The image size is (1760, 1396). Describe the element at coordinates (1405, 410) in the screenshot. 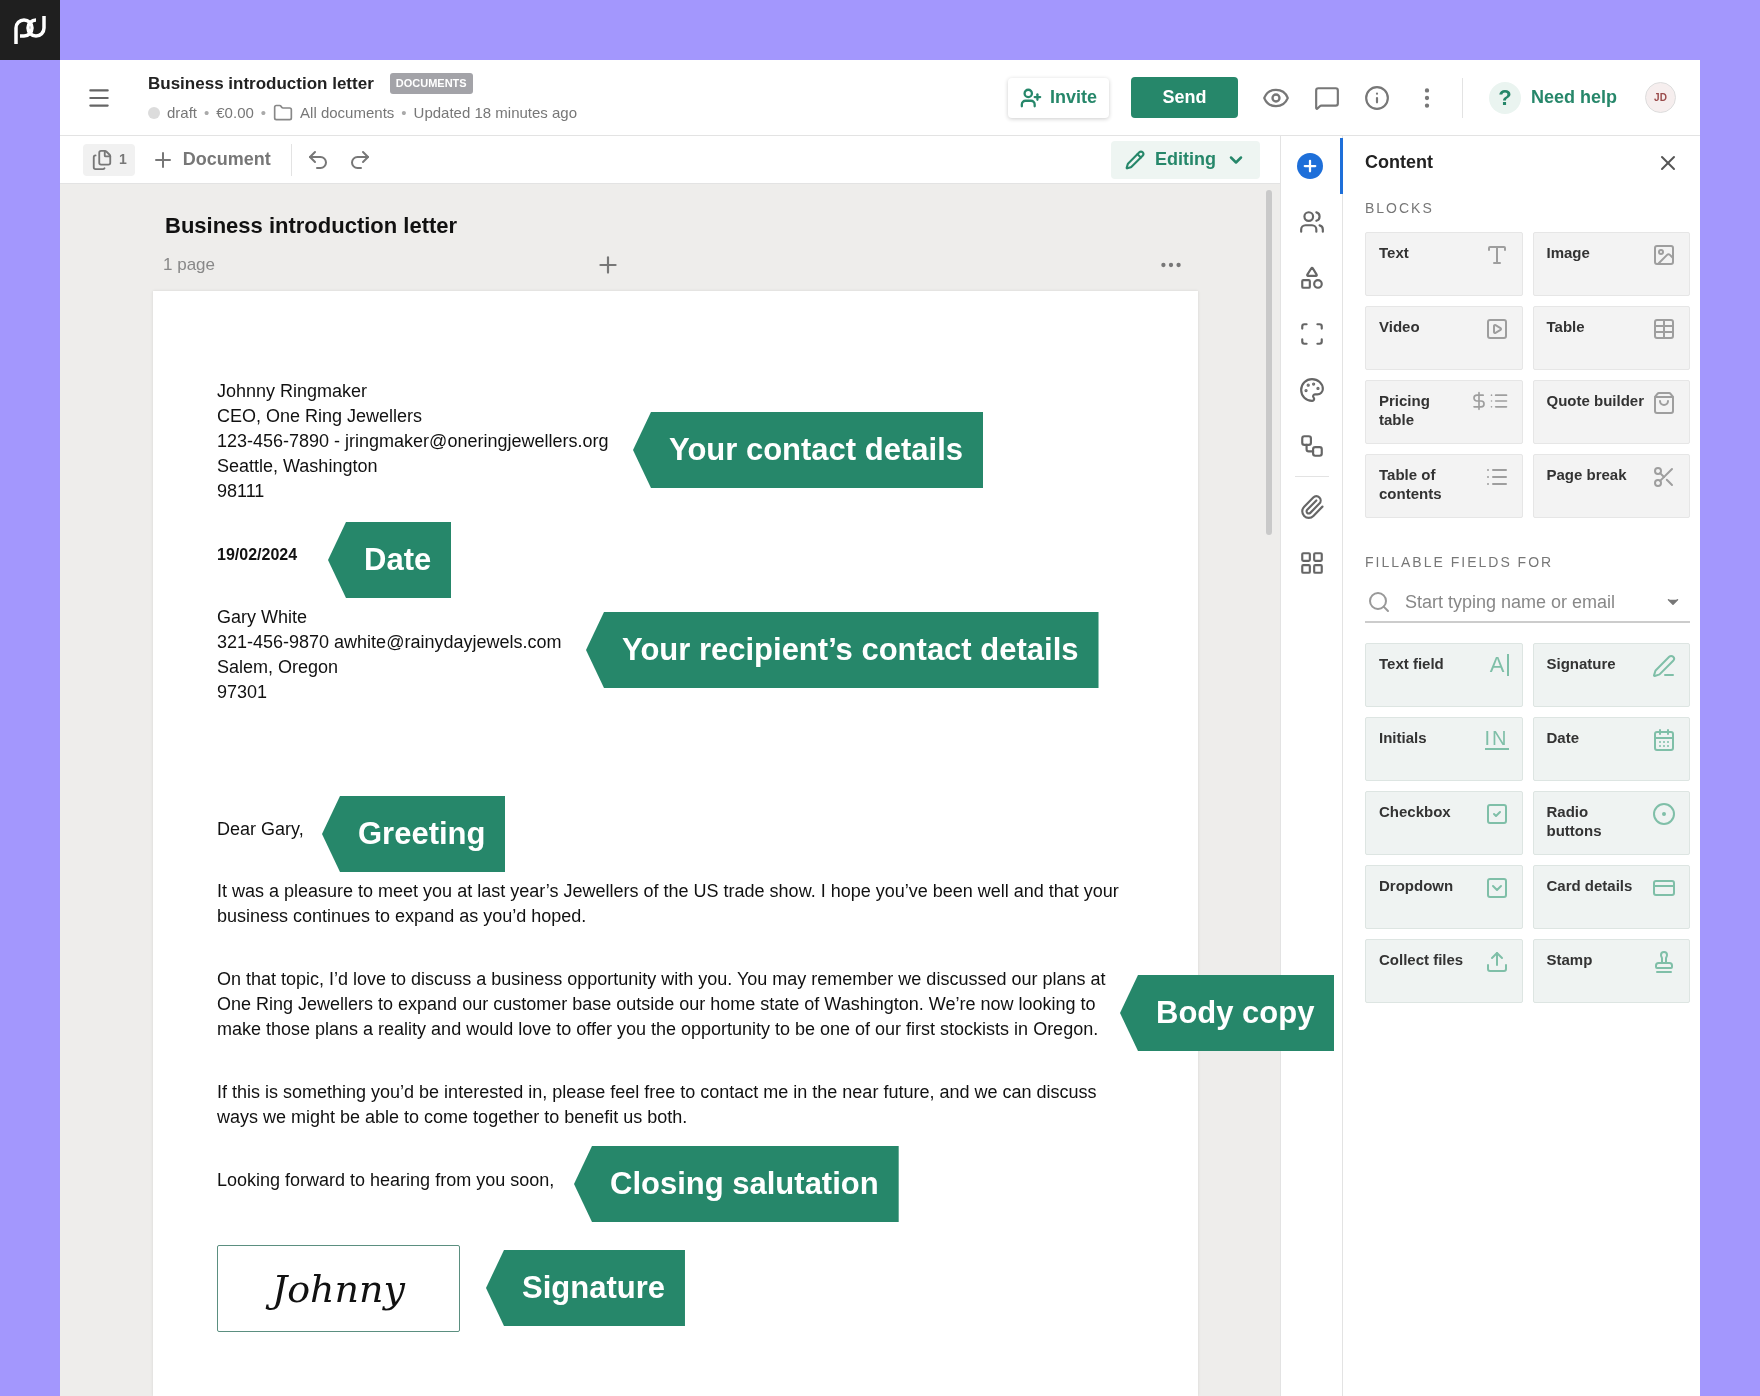

I see `block-label: Pricing table` at that location.